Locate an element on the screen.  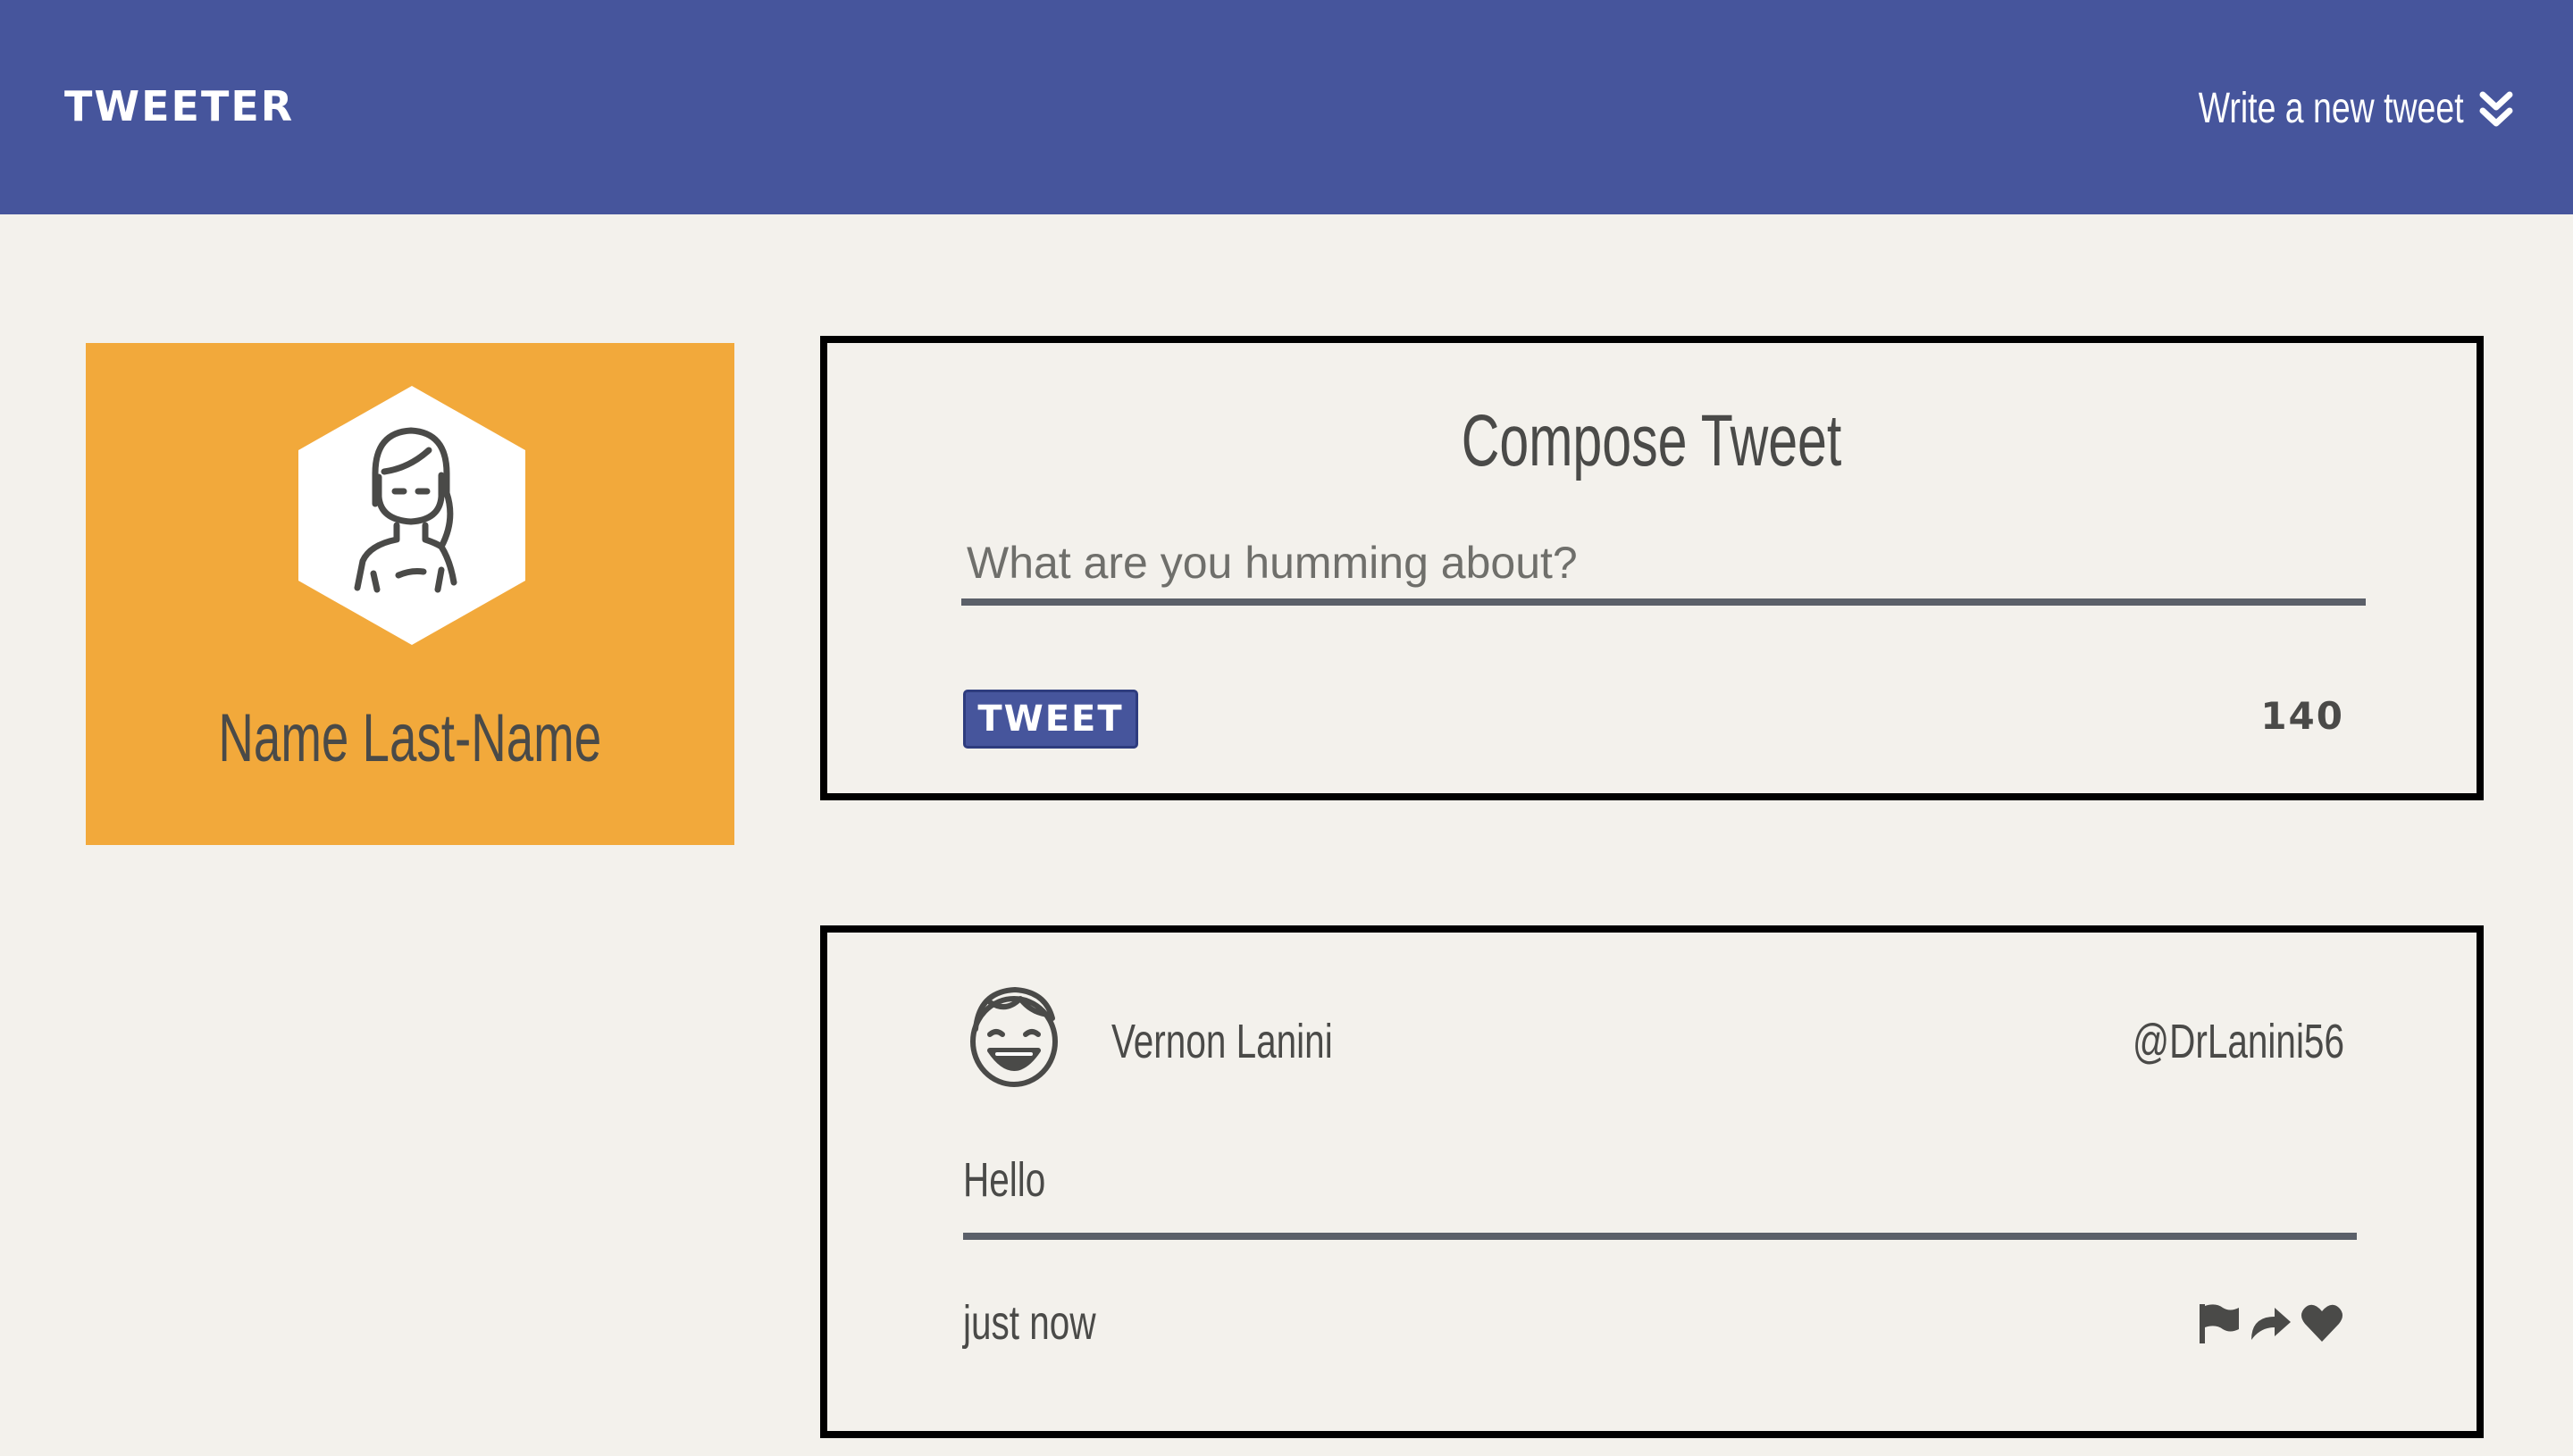
top-nav: TWEETER Write a new tweet is located at coordinates (1286, 107).